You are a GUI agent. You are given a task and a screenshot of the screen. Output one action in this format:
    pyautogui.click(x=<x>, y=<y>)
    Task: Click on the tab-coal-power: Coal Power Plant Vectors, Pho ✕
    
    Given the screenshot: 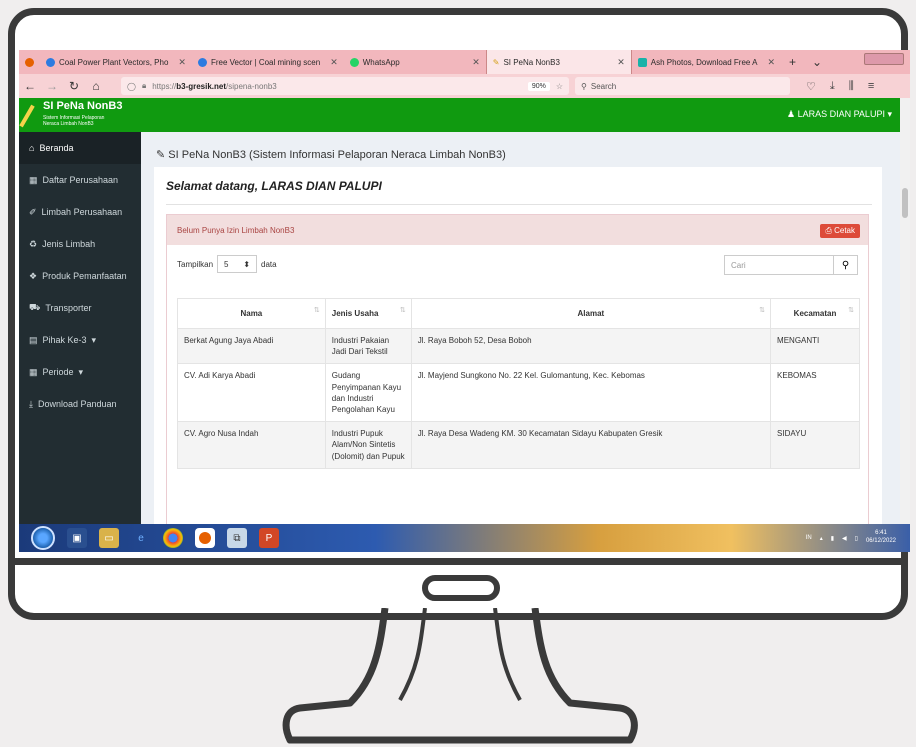 What is the action you would take?
    pyautogui.click(x=116, y=62)
    